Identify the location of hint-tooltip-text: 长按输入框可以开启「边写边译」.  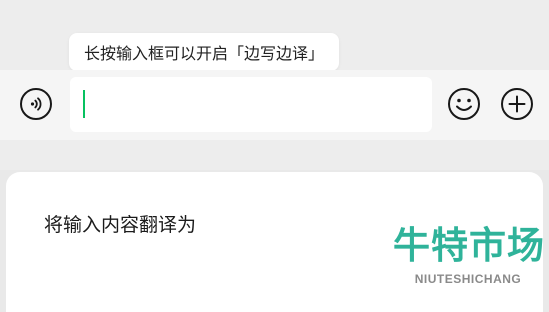
(204, 53).